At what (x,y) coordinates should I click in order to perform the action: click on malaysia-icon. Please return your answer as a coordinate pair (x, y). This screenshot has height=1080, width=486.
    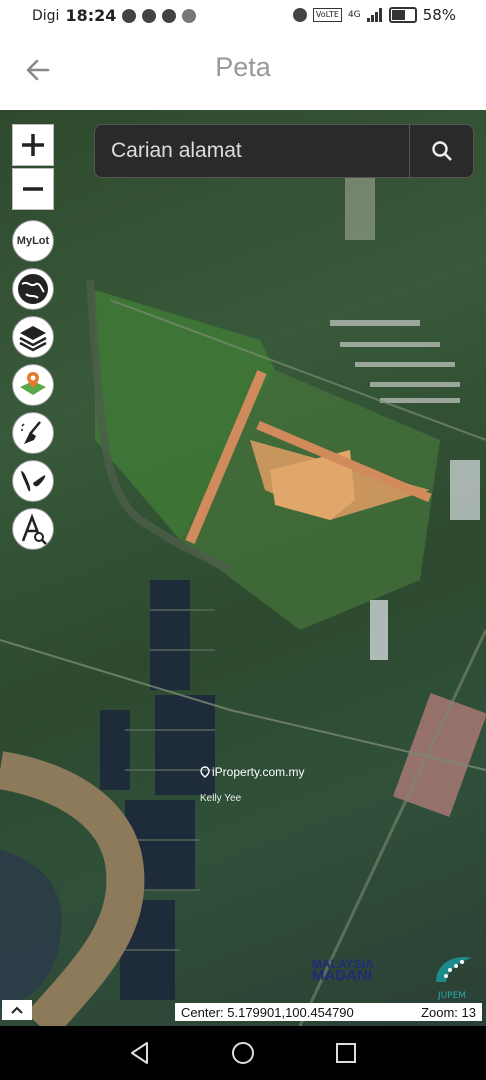
    Looking at the image, I should click on (33, 481).